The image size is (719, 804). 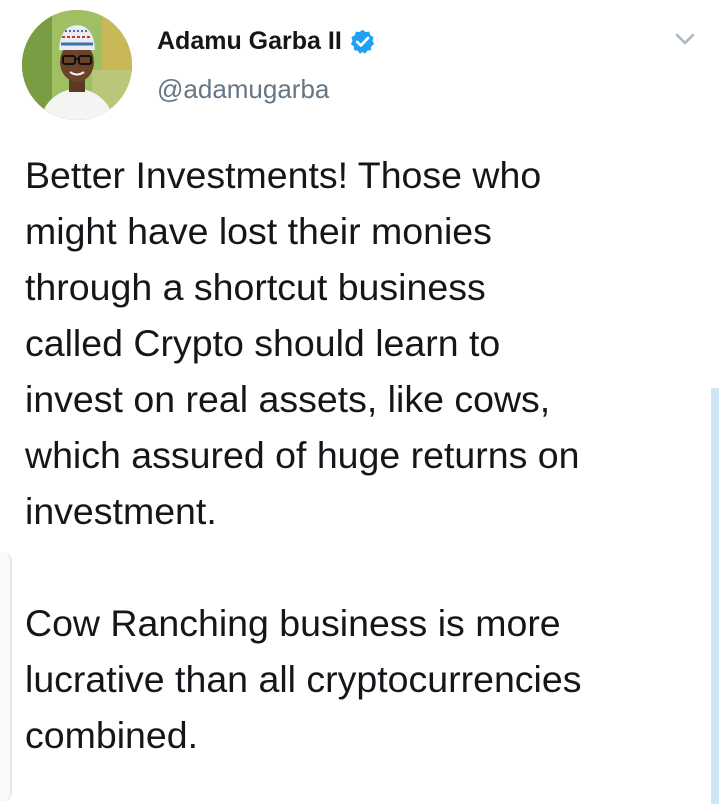 I want to click on scrollbar, so click(x=715, y=596).